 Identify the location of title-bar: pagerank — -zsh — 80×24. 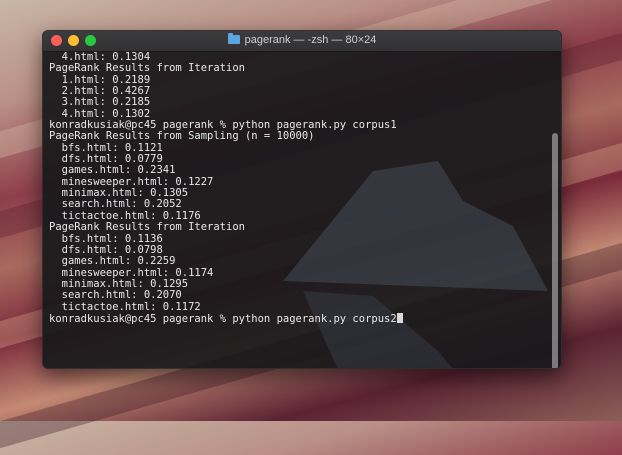
(302, 41).